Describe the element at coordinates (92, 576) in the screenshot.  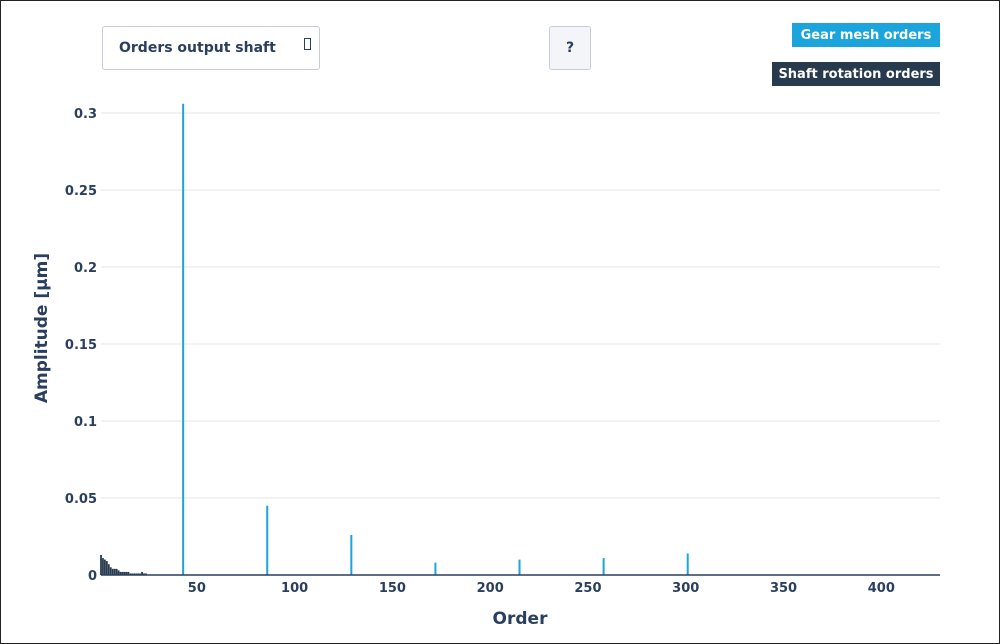
I see `y-tick-label: 0` at that location.